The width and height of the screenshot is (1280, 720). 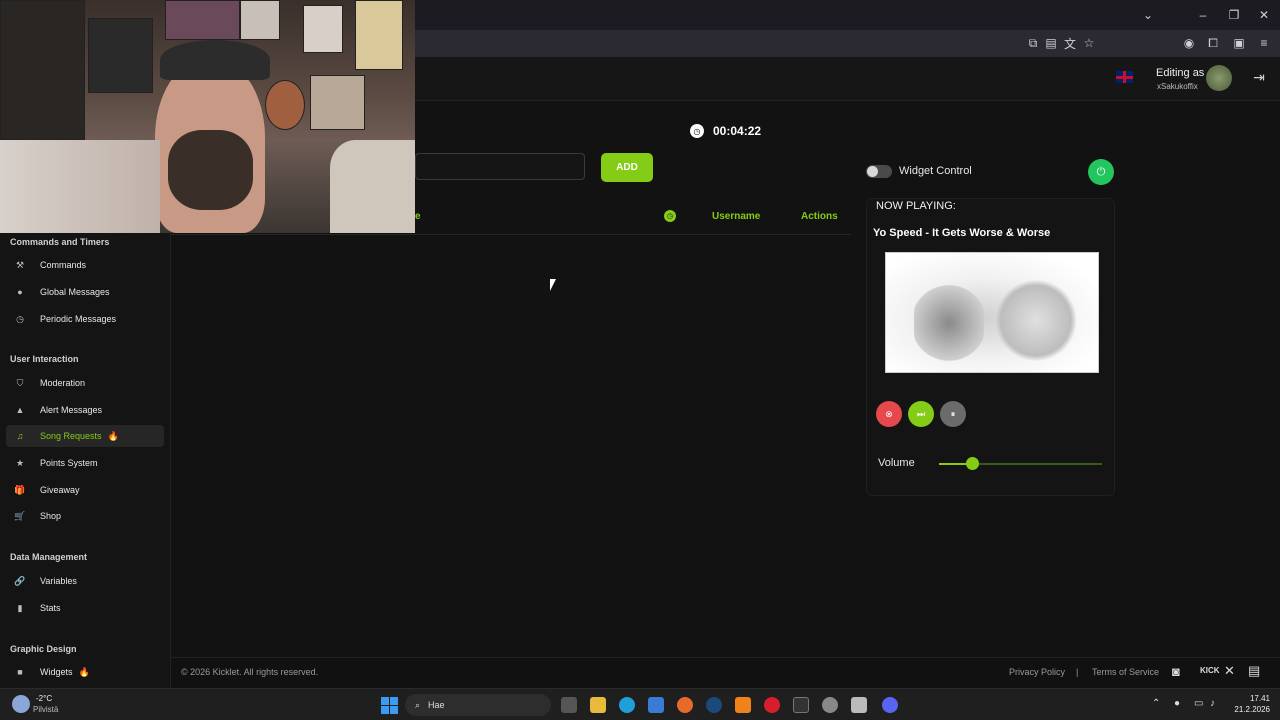 I want to click on uk-flag-icon, so click(x=1124, y=77).